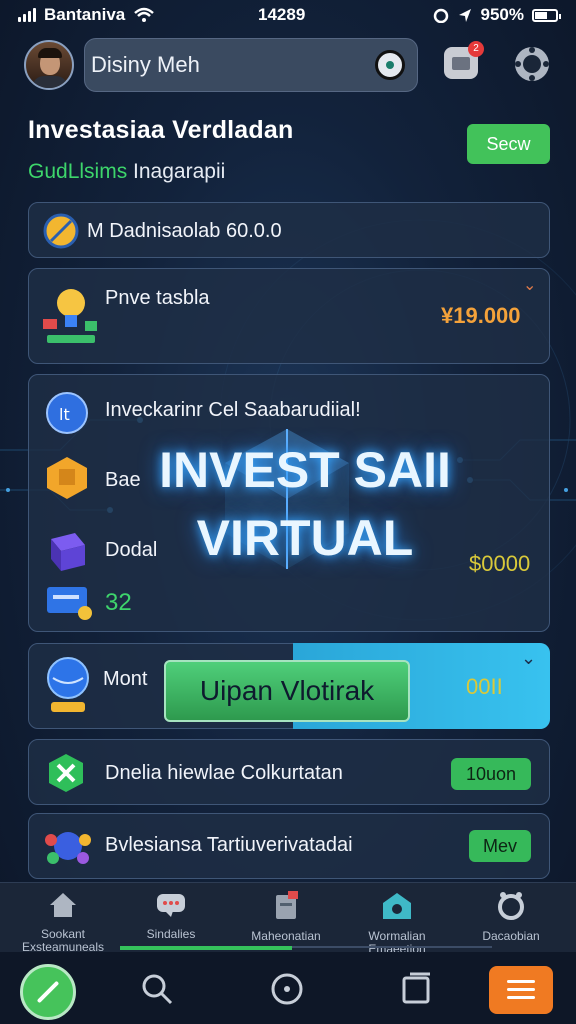 This screenshot has height=1024, width=576. I want to click on alarm-icon, so click(440, 15).